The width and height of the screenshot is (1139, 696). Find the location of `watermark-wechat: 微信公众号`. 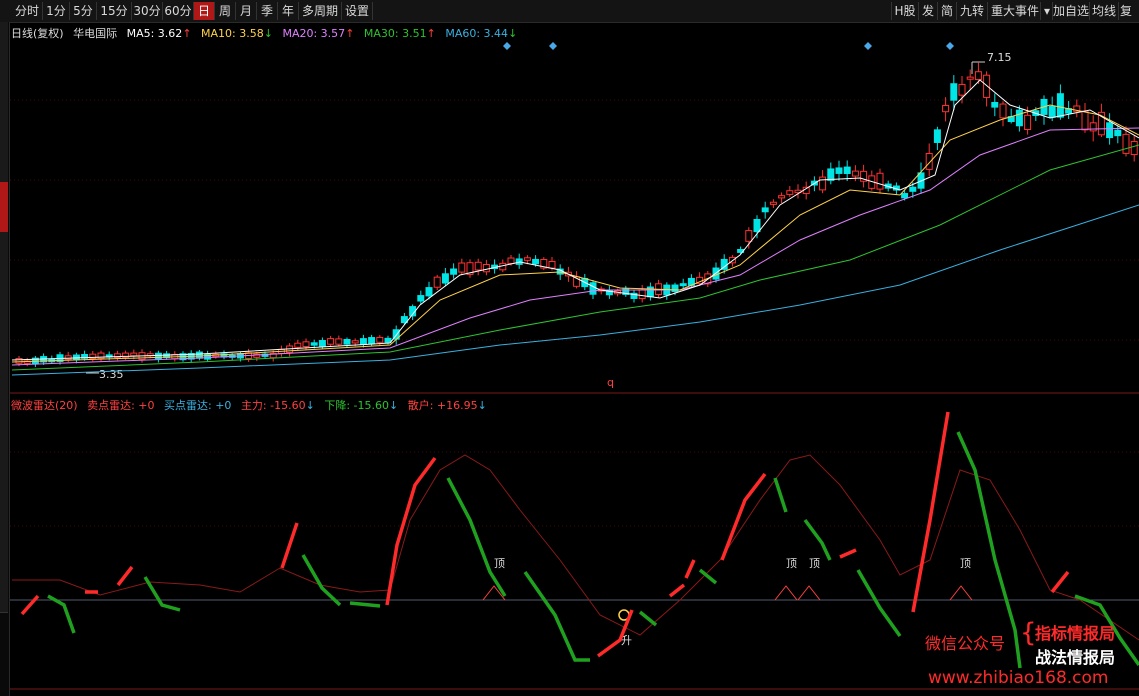

watermark-wechat: 微信公众号 is located at coordinates (965, 643).